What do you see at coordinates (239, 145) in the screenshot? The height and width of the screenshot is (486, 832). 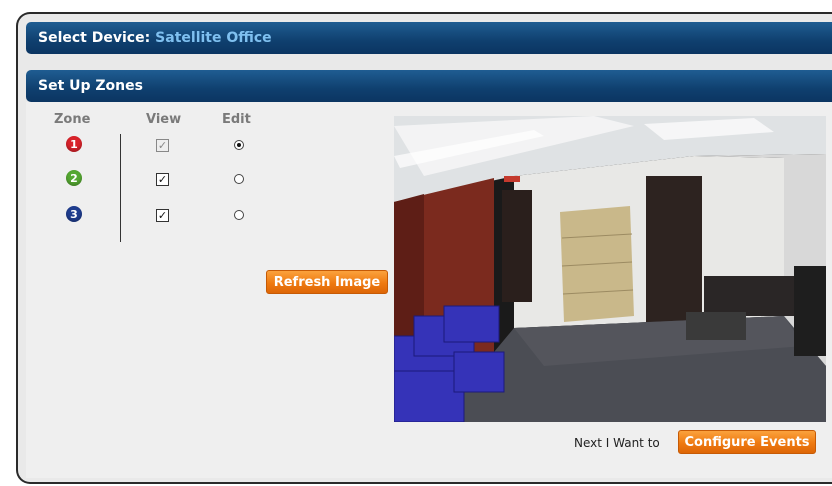 I see `zone-1-edit-radio` at bounding box center [239, 145].